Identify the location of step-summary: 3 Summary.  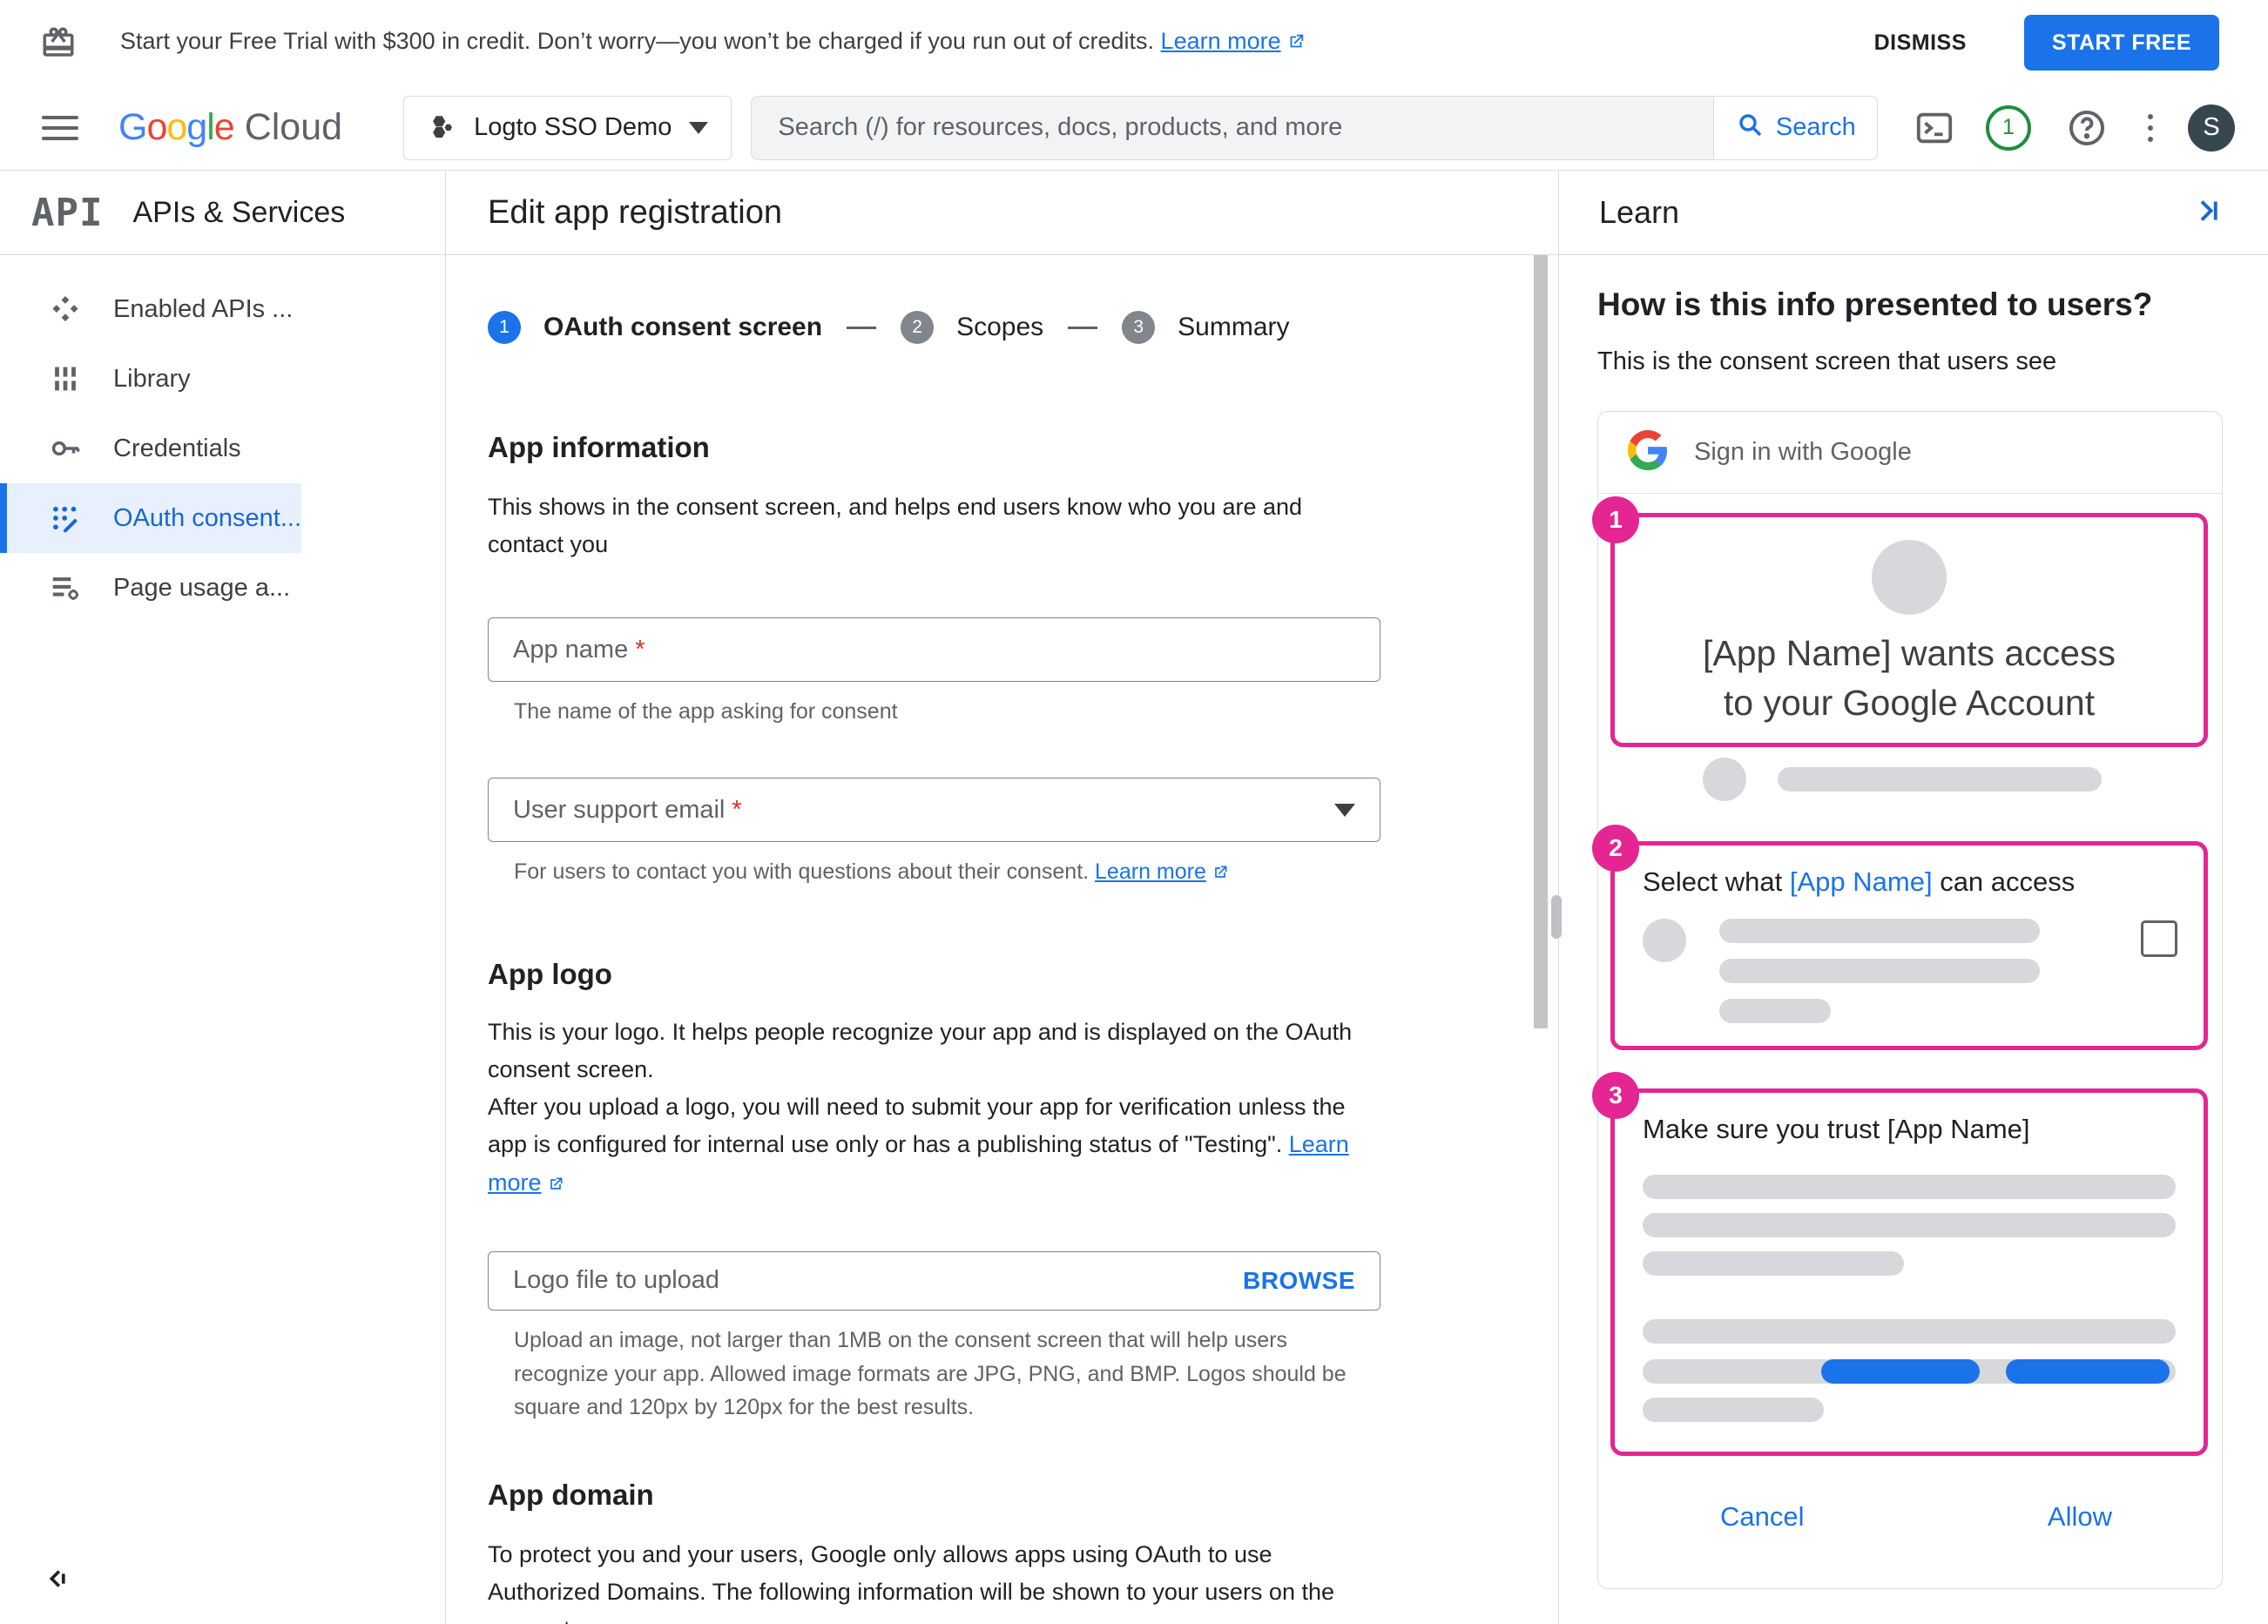
(1206, 328).